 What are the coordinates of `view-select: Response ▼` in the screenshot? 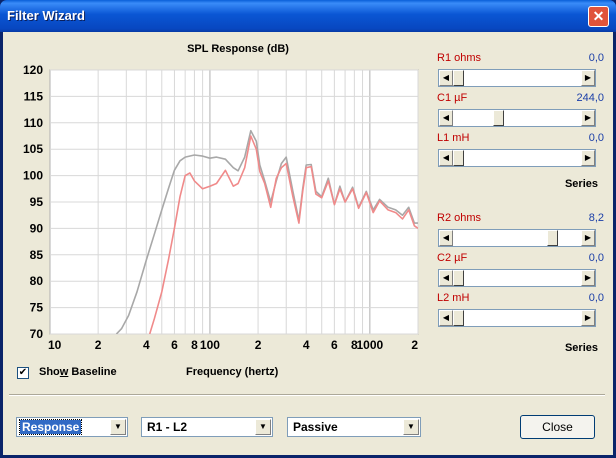 It's located at (72, 427).